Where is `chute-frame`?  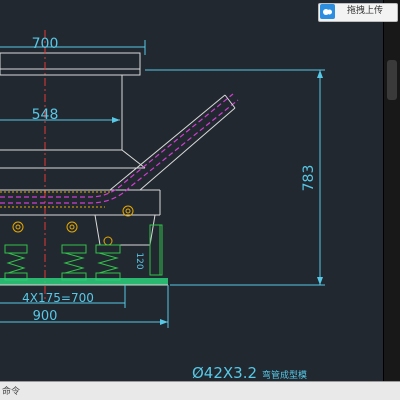 chute-frame is located at coordinates (80, 217).